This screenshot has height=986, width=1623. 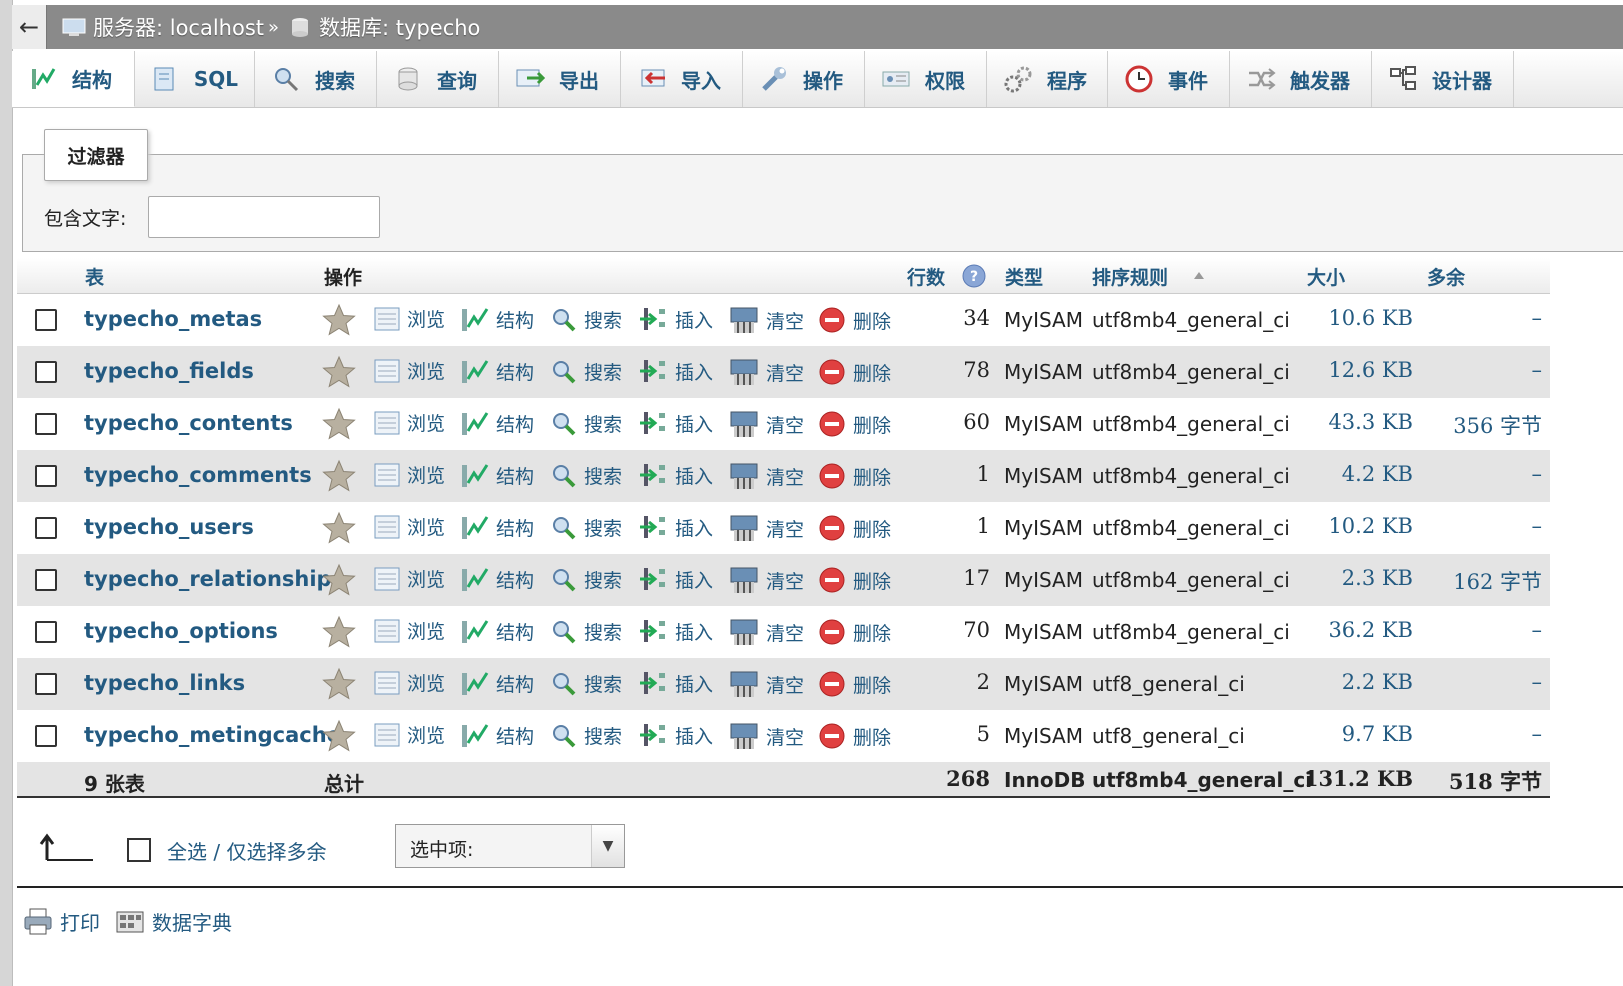 I want to click on data-dictionary-link: 数据字典, so click(x=173, y=921).